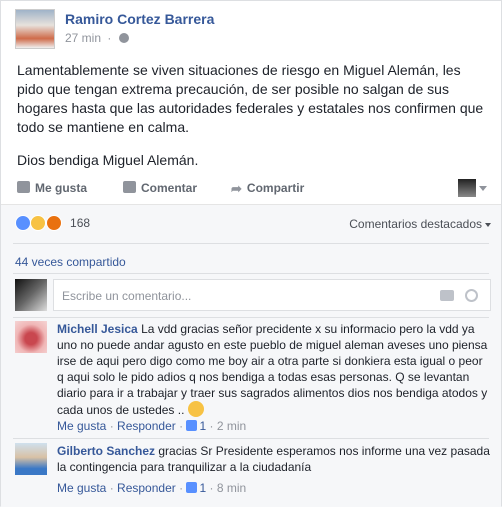 This screenshot has width=502, height=507. I want to click on comment-sort-dropdown: Comentarios destacados, so click(420, 224).